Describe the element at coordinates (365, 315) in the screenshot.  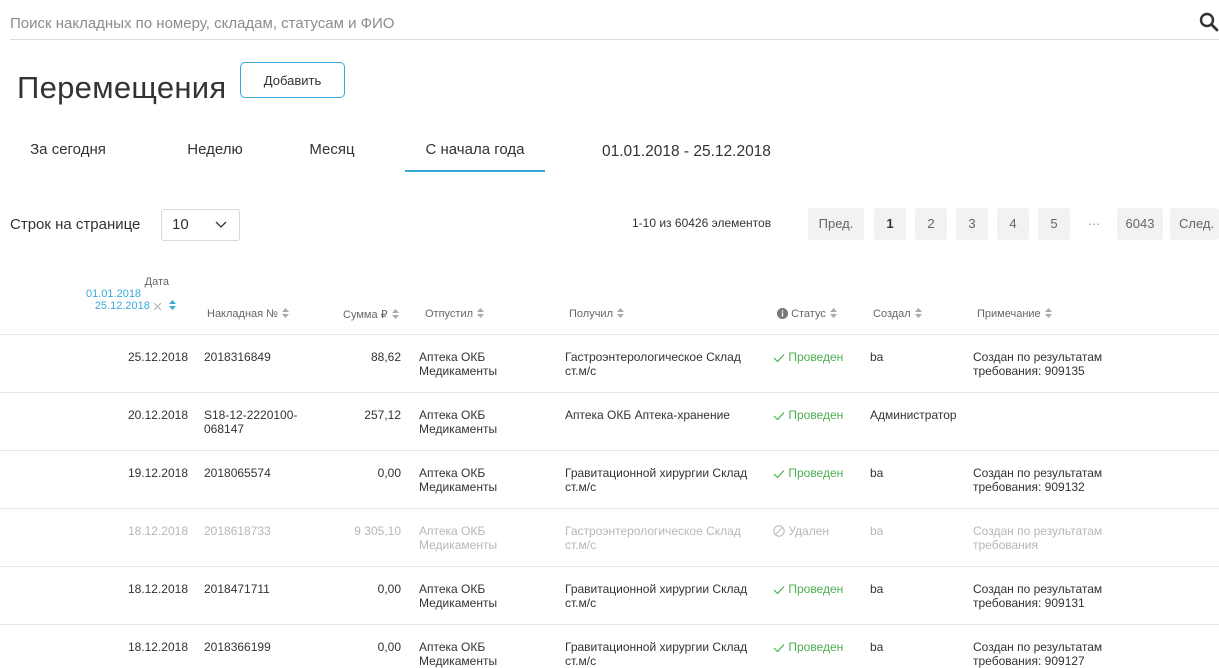
I see `sum-column-label: Сумма ₽` at that location.